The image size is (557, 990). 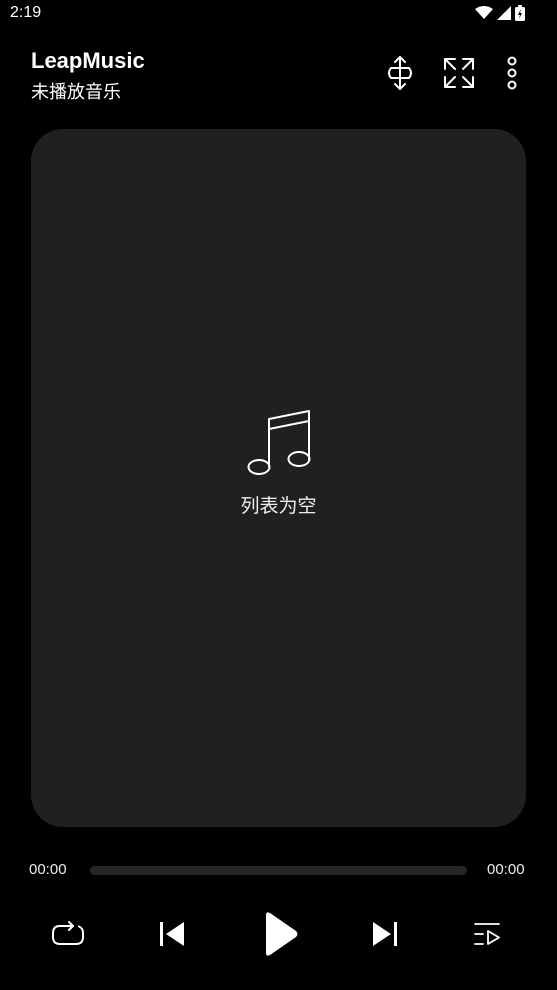 I want to click on play-icon, so click(x=282, y=934).